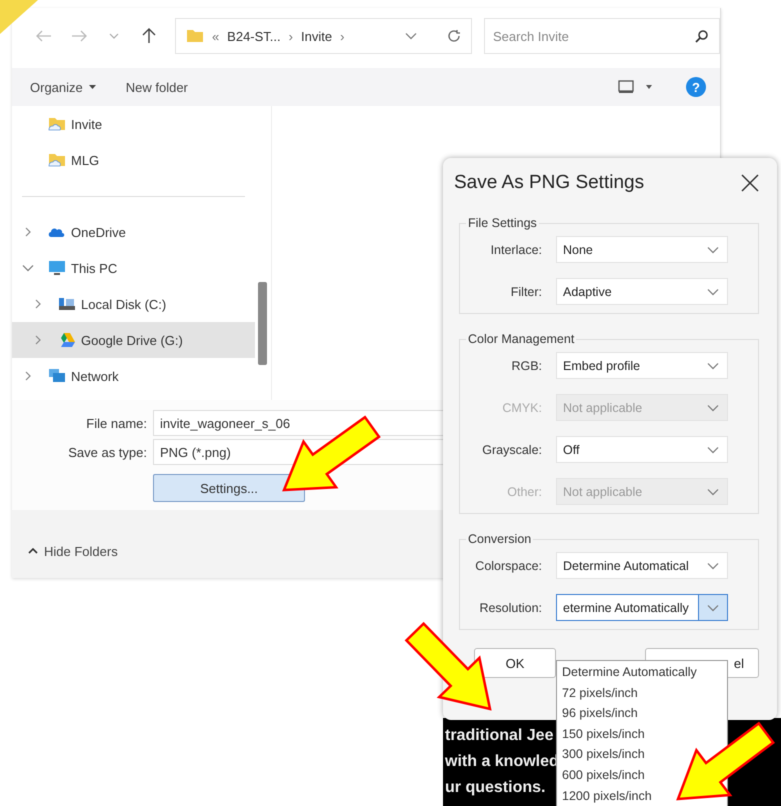 The width and height of the screenshot is (781, 806). What do you see at coordinates (508, 565) in the screenshot?
I see `field-label: Colorspace:` at bounding box center [508, 565].